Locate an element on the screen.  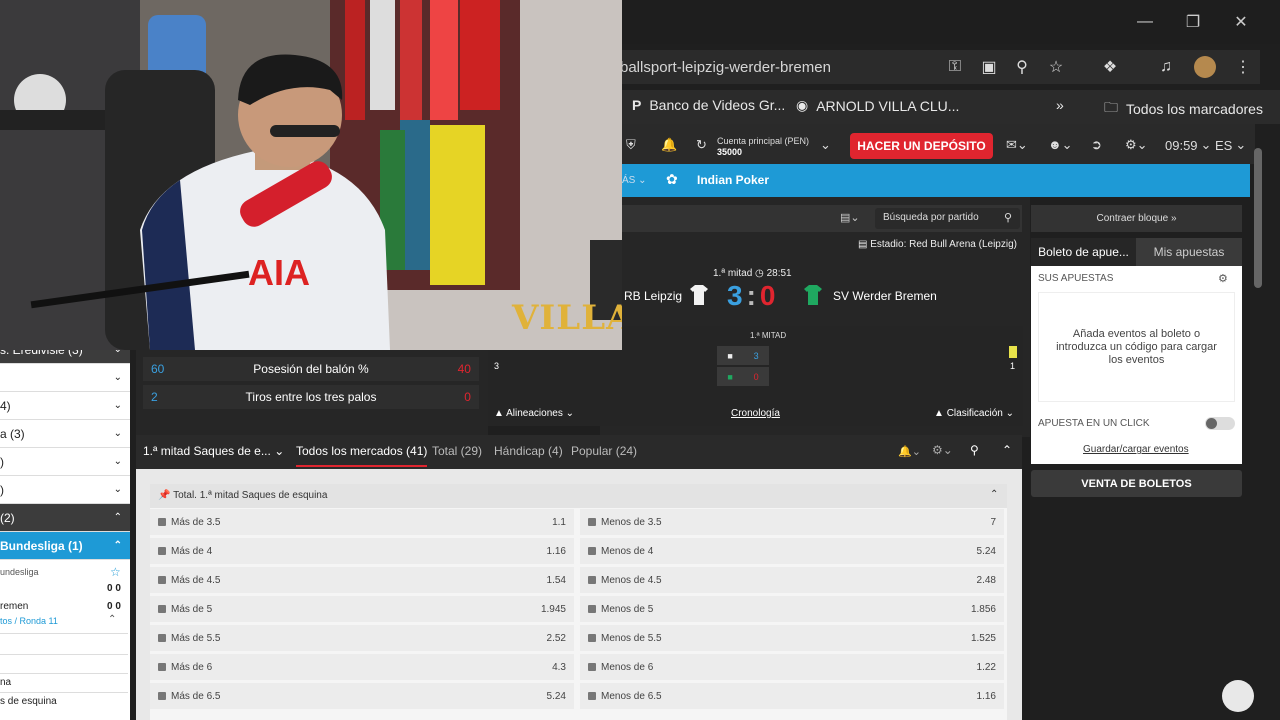
tab-handicap: Hándicap (4) is located at coordinates (528, 451).